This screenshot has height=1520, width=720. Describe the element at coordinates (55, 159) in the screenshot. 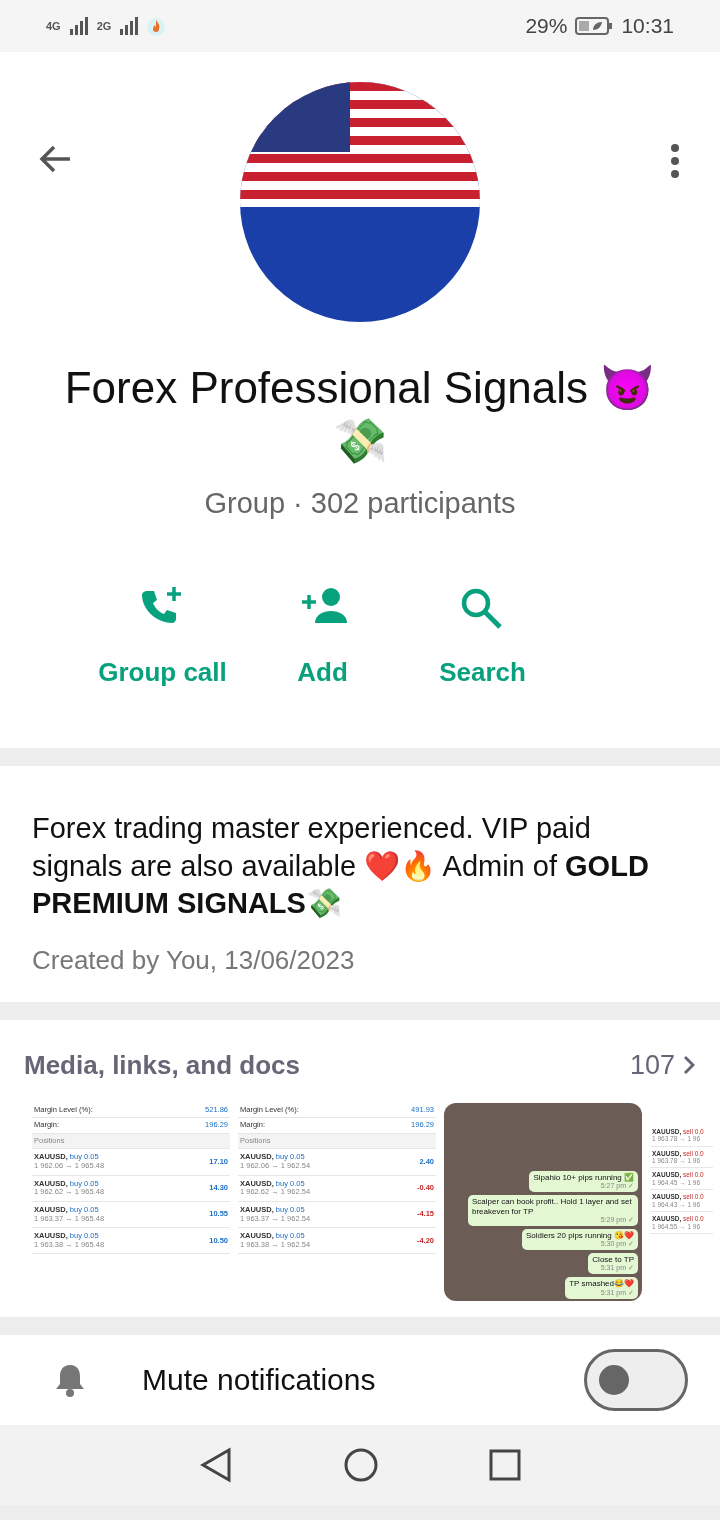

I see `back-icon` at that location.